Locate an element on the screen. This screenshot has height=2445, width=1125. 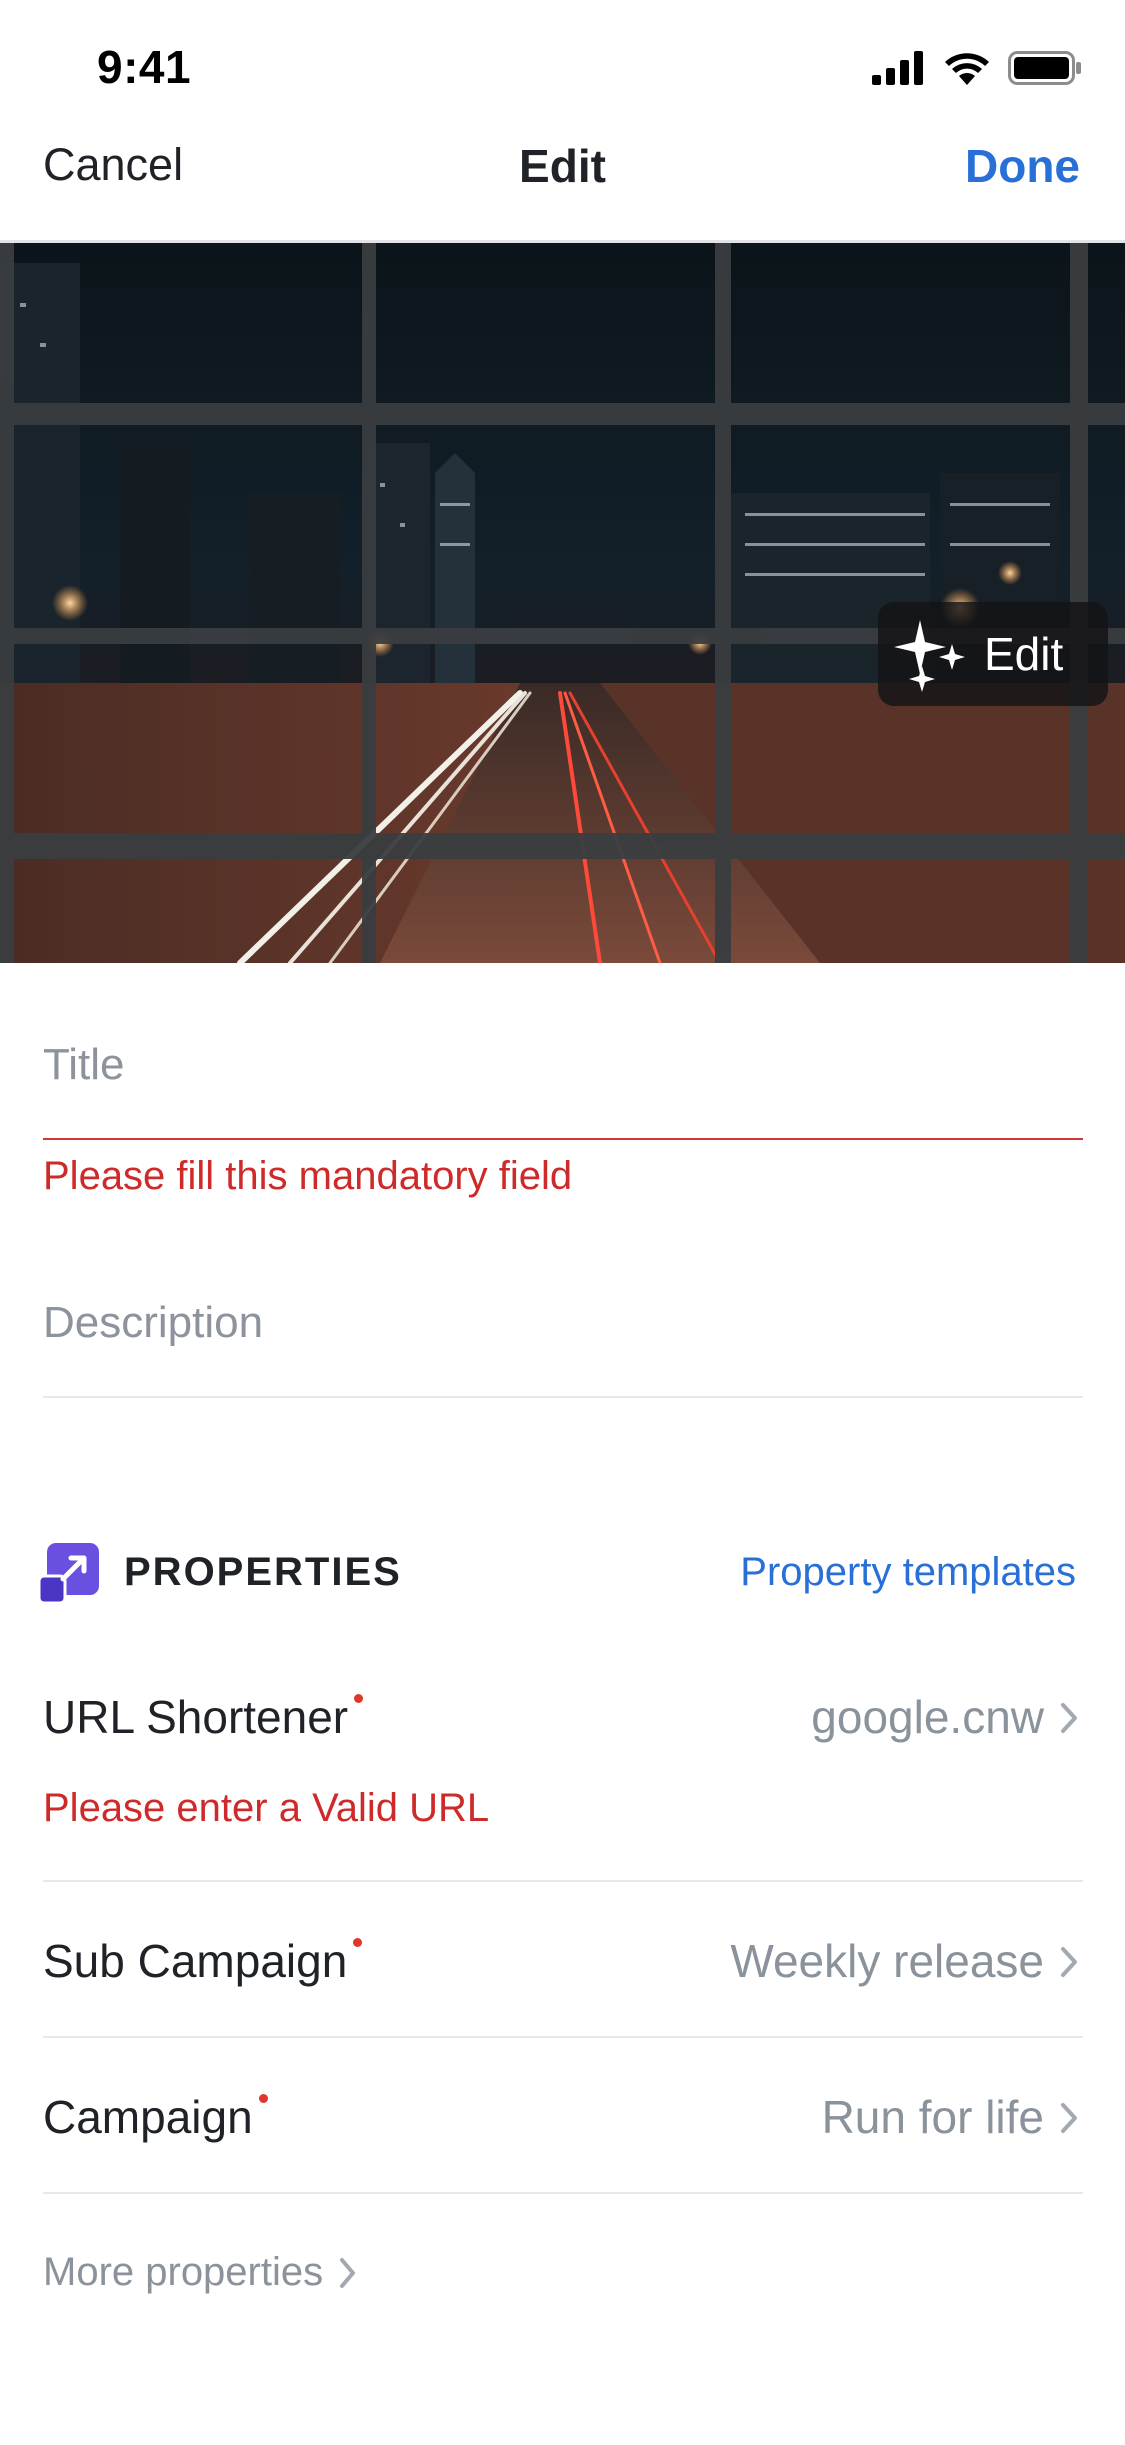
edit-photo-button: Edit is located at coordinates (993, 654).